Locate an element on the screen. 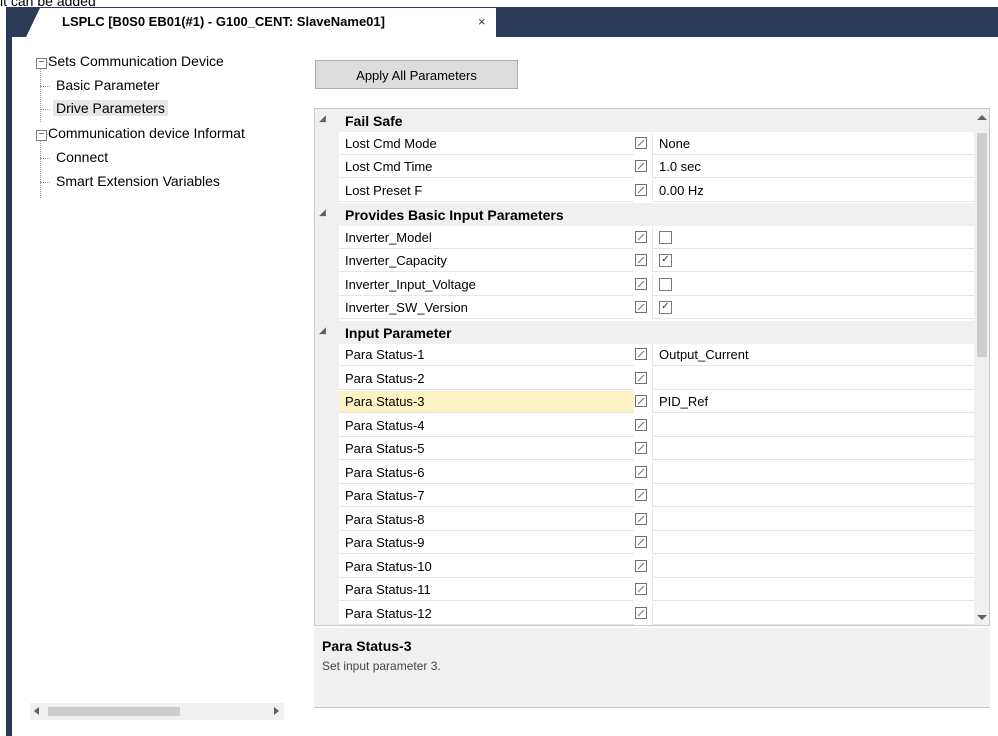 This screenshot has height=736, width=998. property-row: Inverter_SW_Version ✓ is located at coordinates (644, 308).